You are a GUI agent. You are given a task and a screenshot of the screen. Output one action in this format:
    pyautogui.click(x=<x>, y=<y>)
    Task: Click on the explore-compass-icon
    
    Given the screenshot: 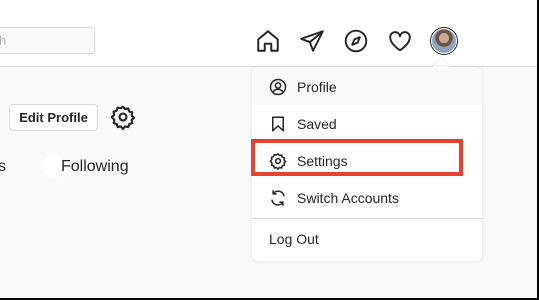 What is the action you would take?
    pyautogui.click(x=356, y=41)
    